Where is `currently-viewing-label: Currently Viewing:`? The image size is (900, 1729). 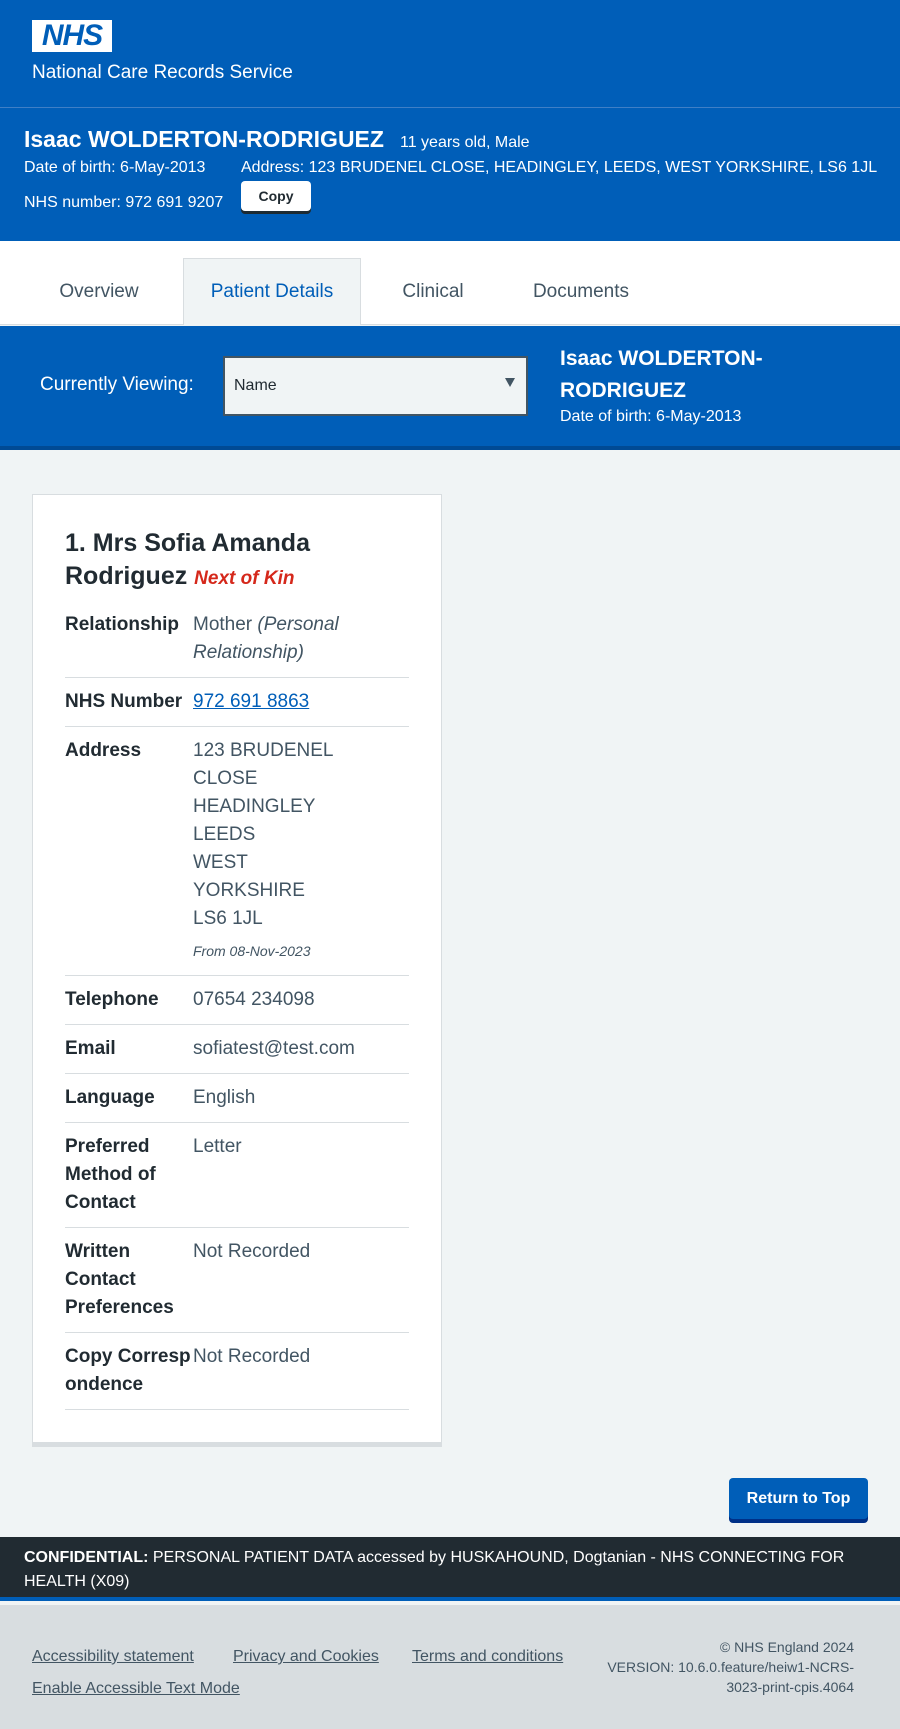 currently-viewing-label: Currently Viewing: is located at coordinates (117, 384).